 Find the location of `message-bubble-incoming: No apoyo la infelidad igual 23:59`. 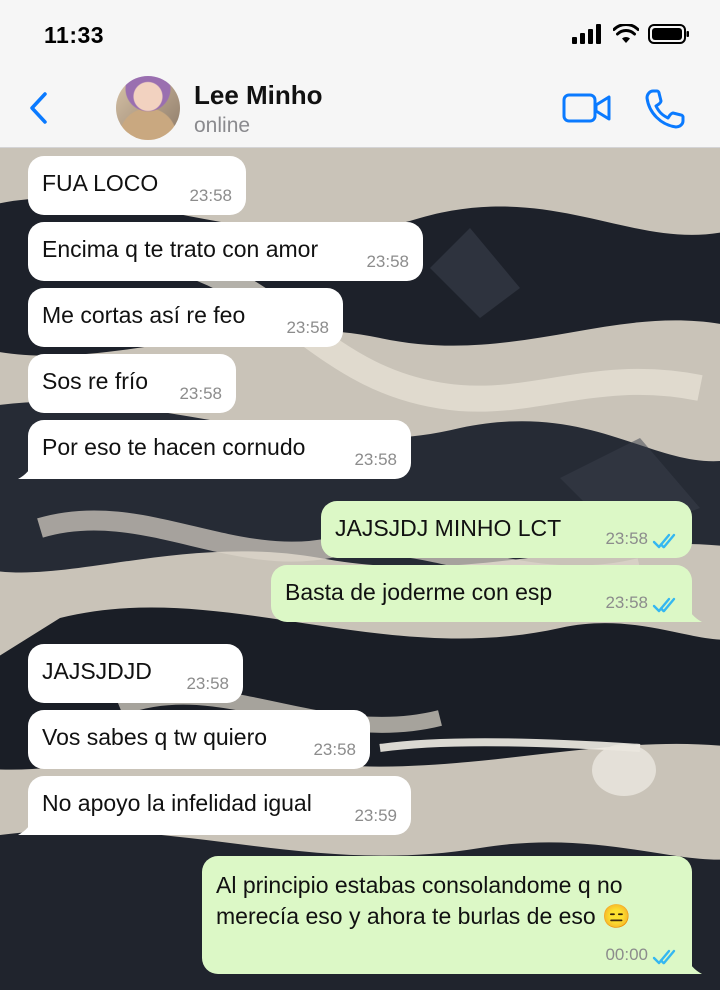

message-bubble-incoming: No apoyo la infelidad igual 23:59 is located at coordinates (214, 805).